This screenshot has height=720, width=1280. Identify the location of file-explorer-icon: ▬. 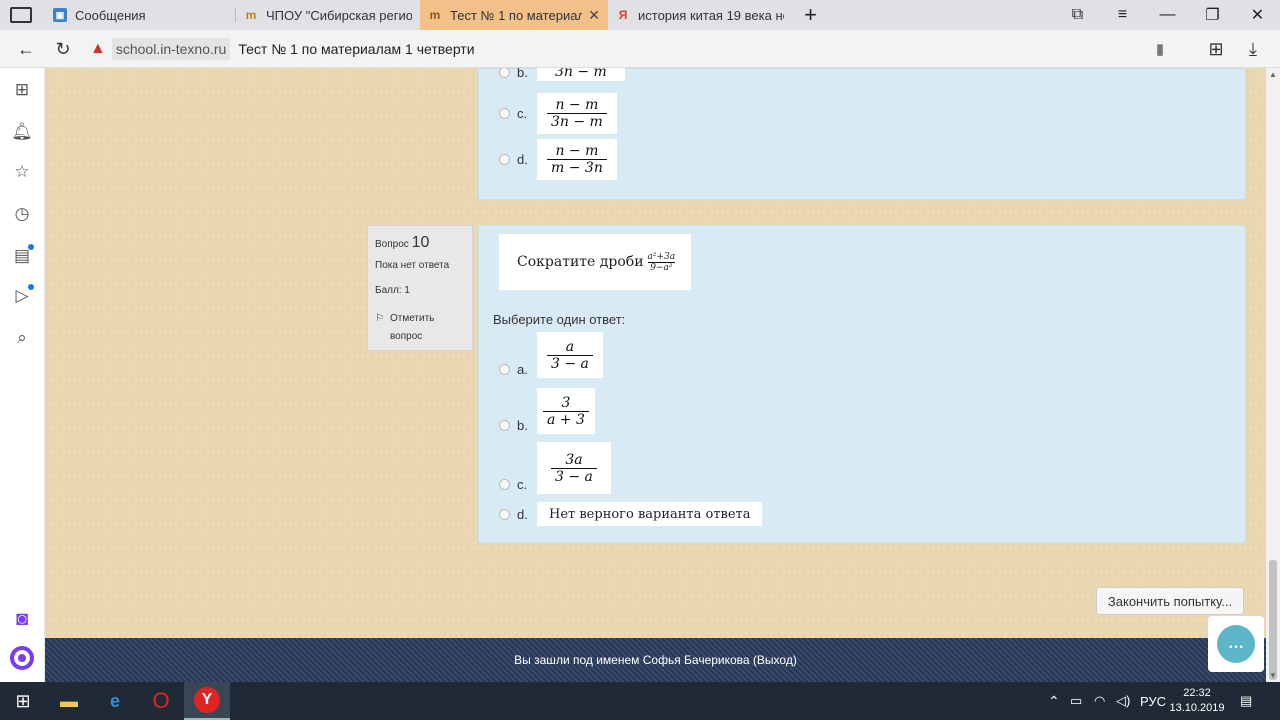
(69, 701).